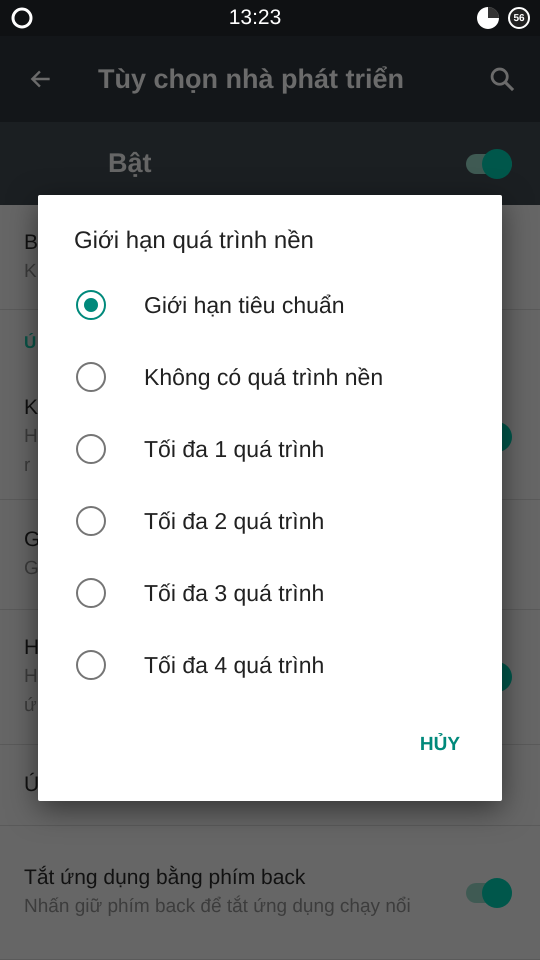  What do you see at coordinates (130, 163) in the screenshot?
I see `master-switch-label: Bật` at bounding box center [130, 163].